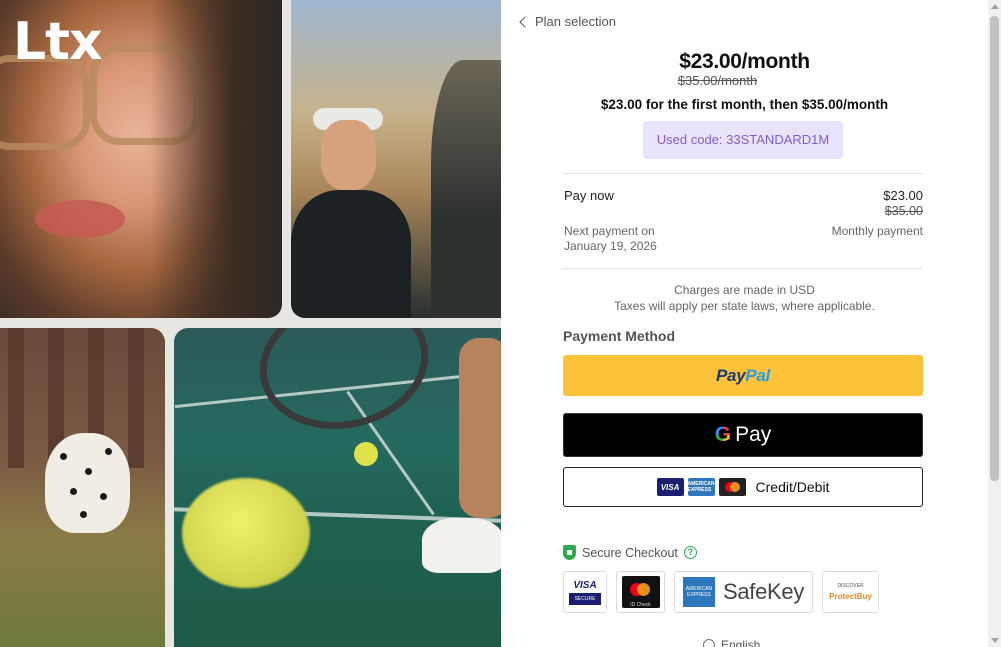 The image size is (1001, 647). What do you see at coordinates (619, 336) in the screenshot?
I see `payment-method-title: Payment Method` at bounding box center [619, 336].